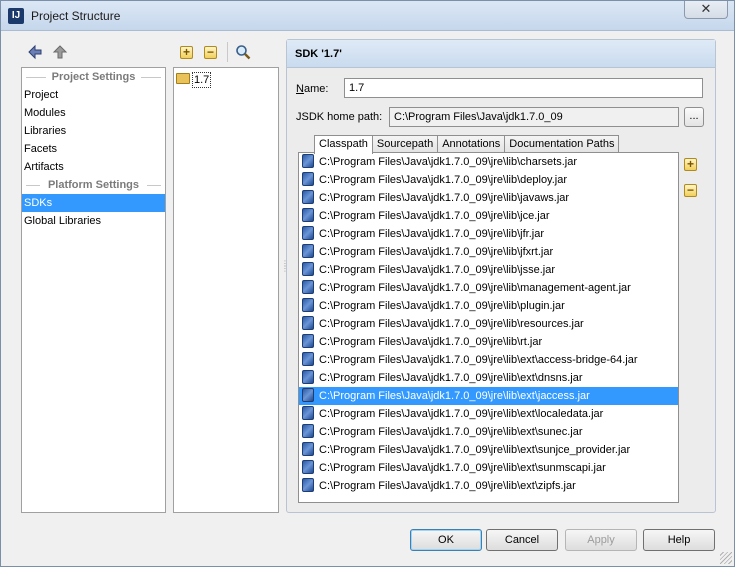  I want to click on sdk-list-item: 1.7, so click(194, 80).